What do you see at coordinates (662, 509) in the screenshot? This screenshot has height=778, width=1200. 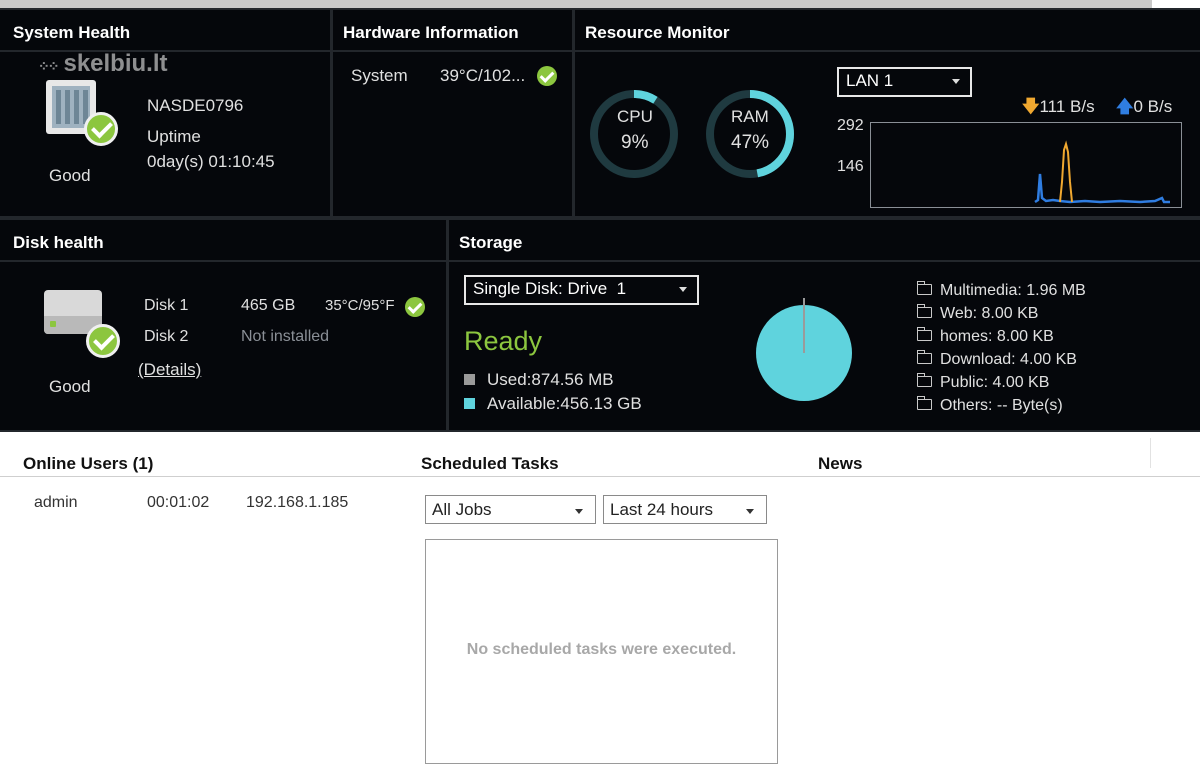 I see `time-filter-value: Last 24 hours` at bounding box center [662, 509].